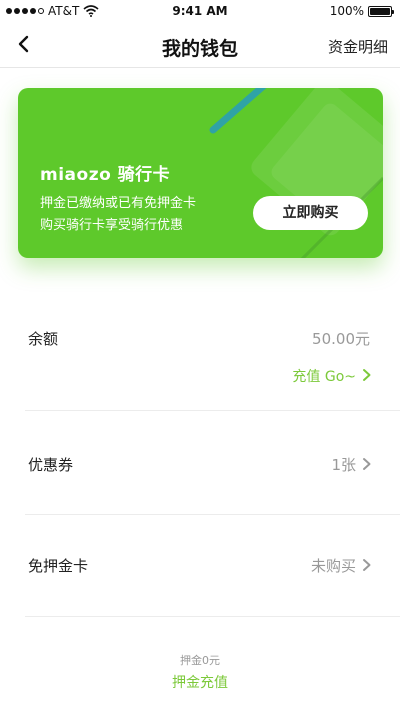 The image size is (400, 710). Describe the element at coordinates (43, 339) in the screenshot. I see `balance-label: 余额` at that location.